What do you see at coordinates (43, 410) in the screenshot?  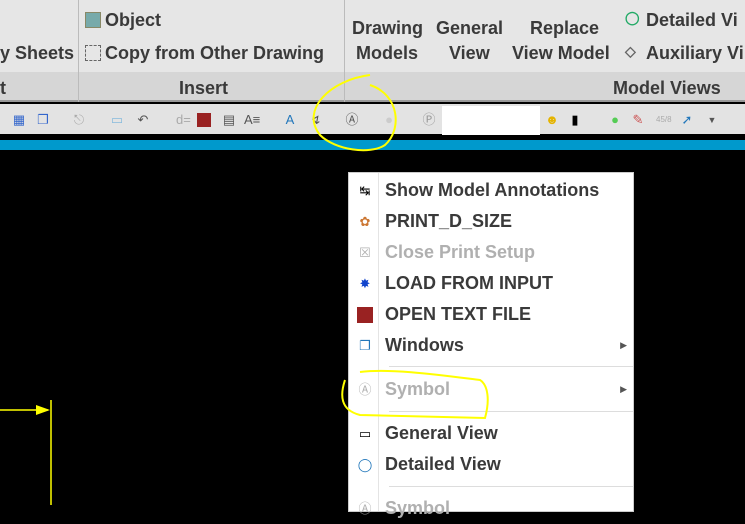 I see `arrowhead-icon` at bounding box center [43, 410].